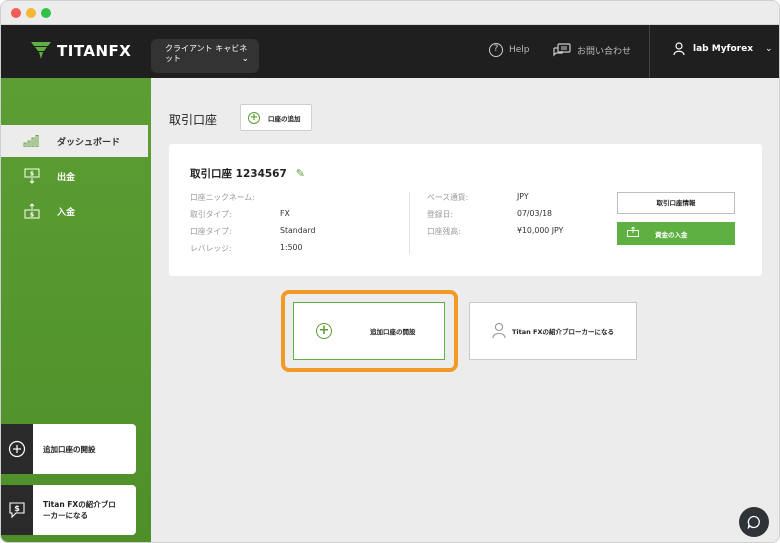 The width and height of the screenshot is (780, 543). What do you see at coordinates (324, 331) in the screenshot?
I see `plus-circle-icon: +` at bounding box center [324, 331].